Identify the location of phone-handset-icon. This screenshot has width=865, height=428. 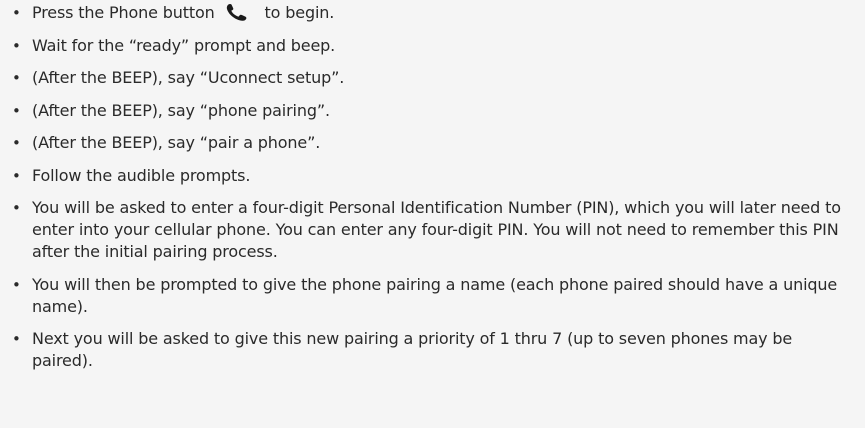
(236, 12).